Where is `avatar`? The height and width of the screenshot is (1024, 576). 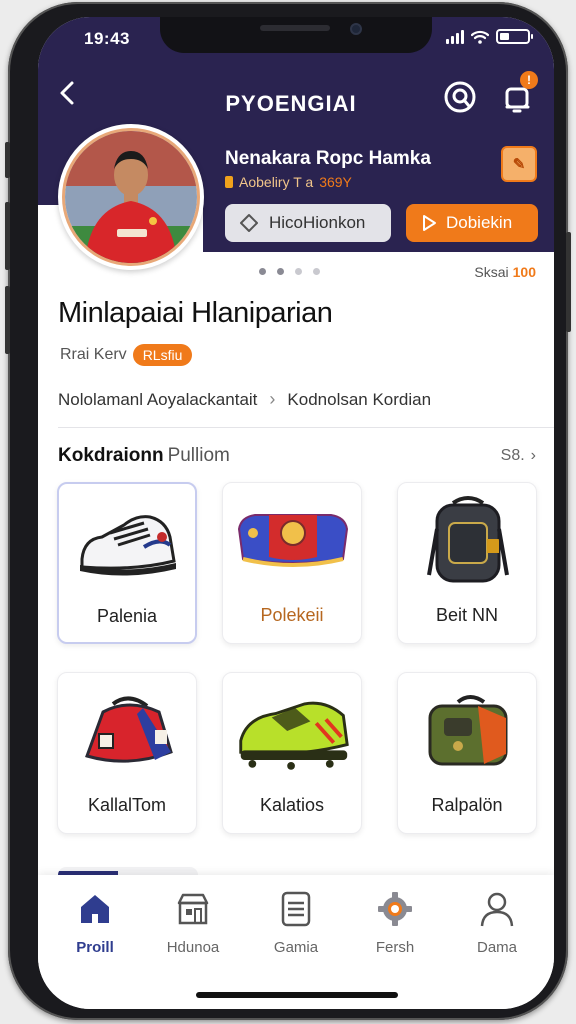
avatar is located at coordinates (131, 197).